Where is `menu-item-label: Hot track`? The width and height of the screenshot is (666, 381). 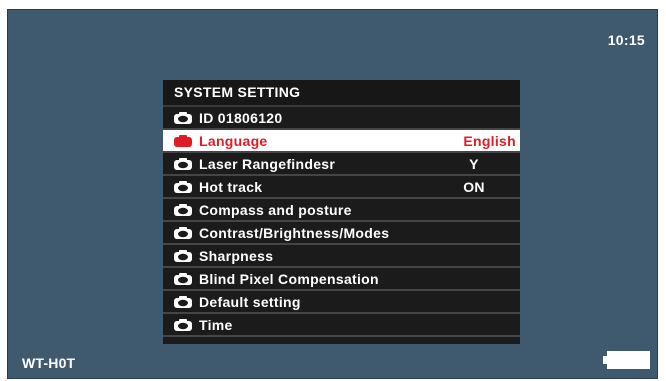
menu-item-label: Hot track is located at coordinates (231, 186).